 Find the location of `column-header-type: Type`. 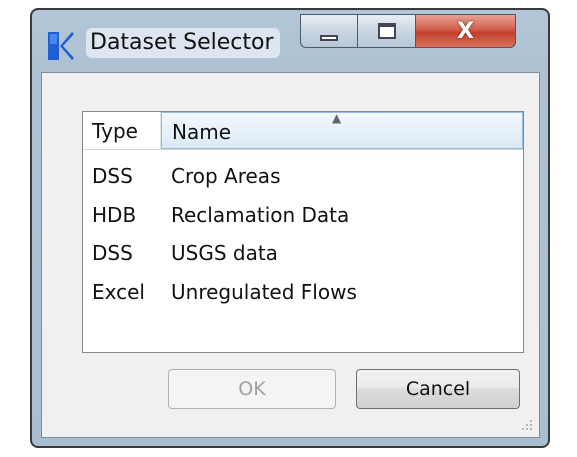

column-header-type: Type is located at coordinates (122, 131).